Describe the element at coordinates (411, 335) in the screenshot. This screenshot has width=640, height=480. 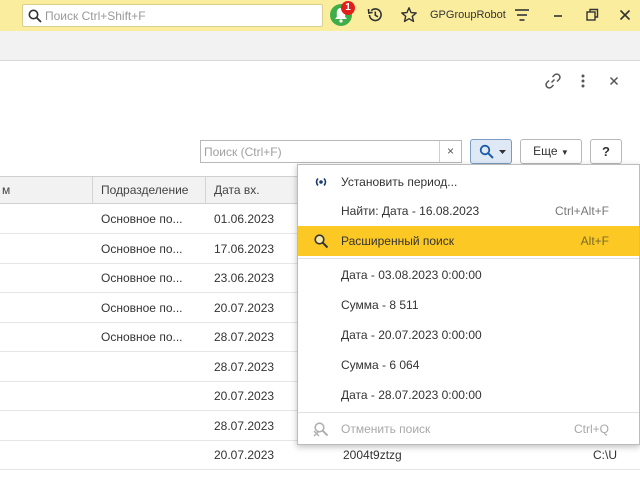
I see `menu-item-label: Дата - 20.07.2023 0:00:00` at that location.